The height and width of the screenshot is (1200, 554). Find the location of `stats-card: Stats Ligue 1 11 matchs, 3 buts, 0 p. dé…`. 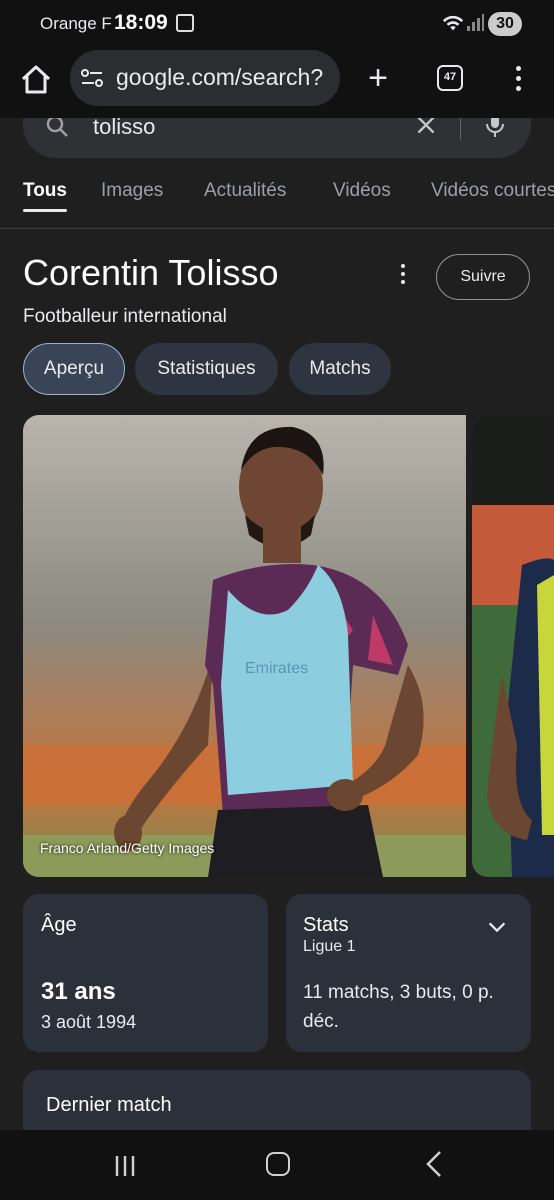

stats-card: Stats Ligue 1 11 matchs, 3 buts, 0 p. dé… is located at coordinates (408, 973).